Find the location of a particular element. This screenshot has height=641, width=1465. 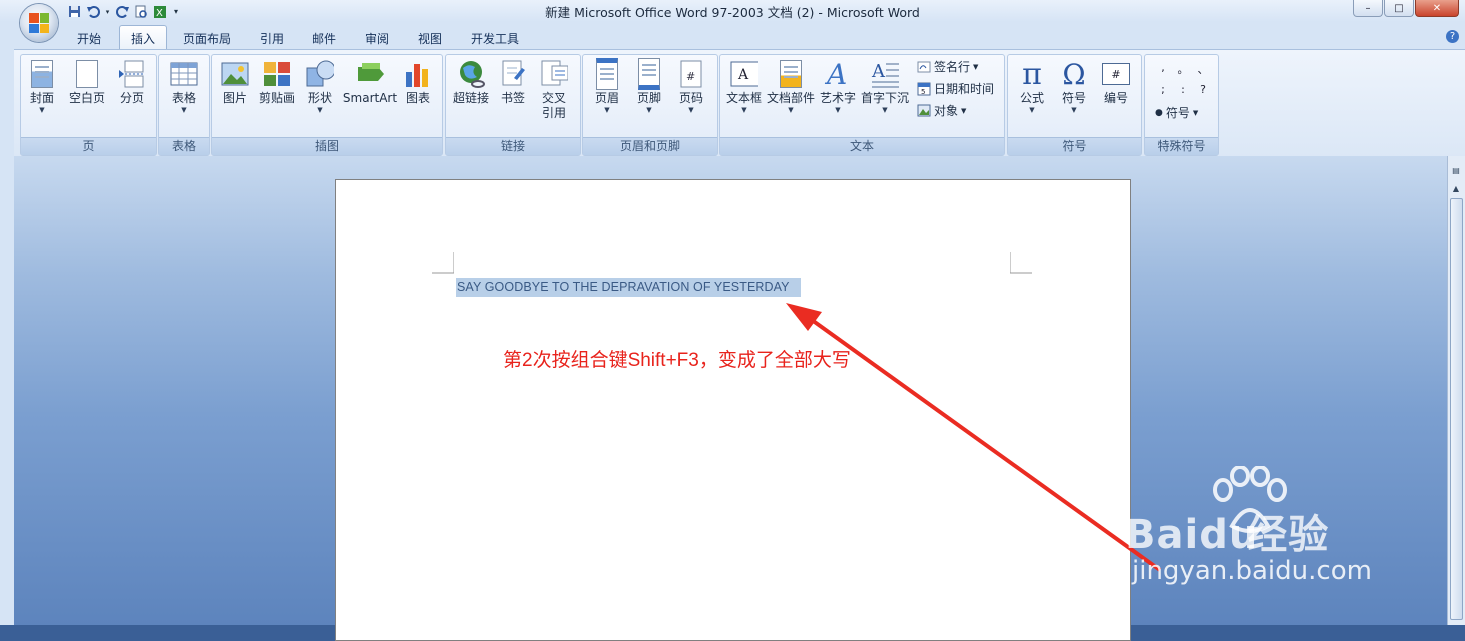

print-preview-icon is located at coordinates (141, 11).